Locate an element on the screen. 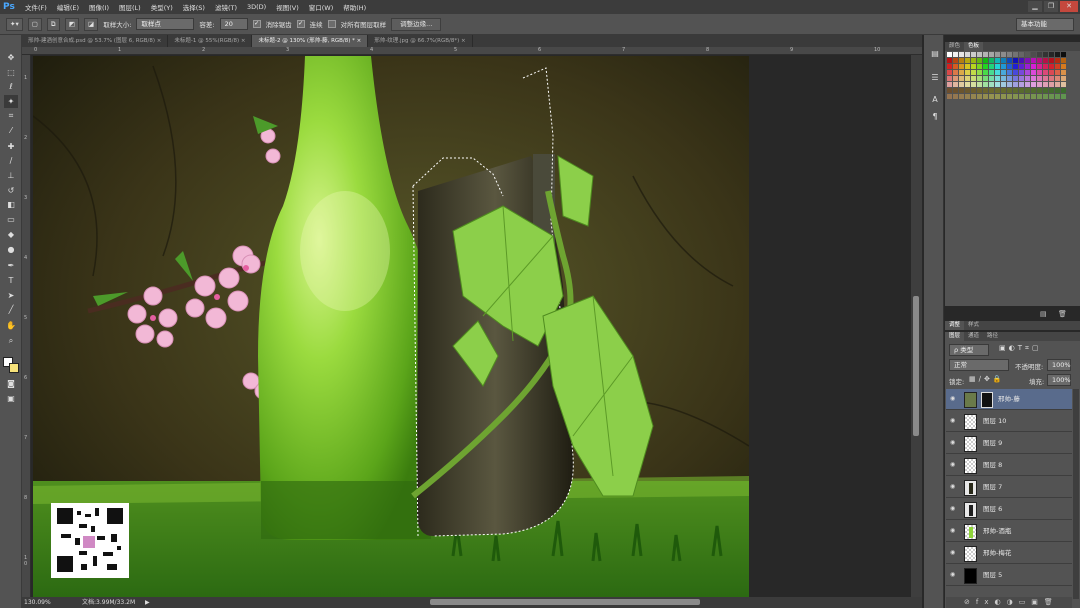  new-selection-icon: ▢ is located at coordinates (34, 24).